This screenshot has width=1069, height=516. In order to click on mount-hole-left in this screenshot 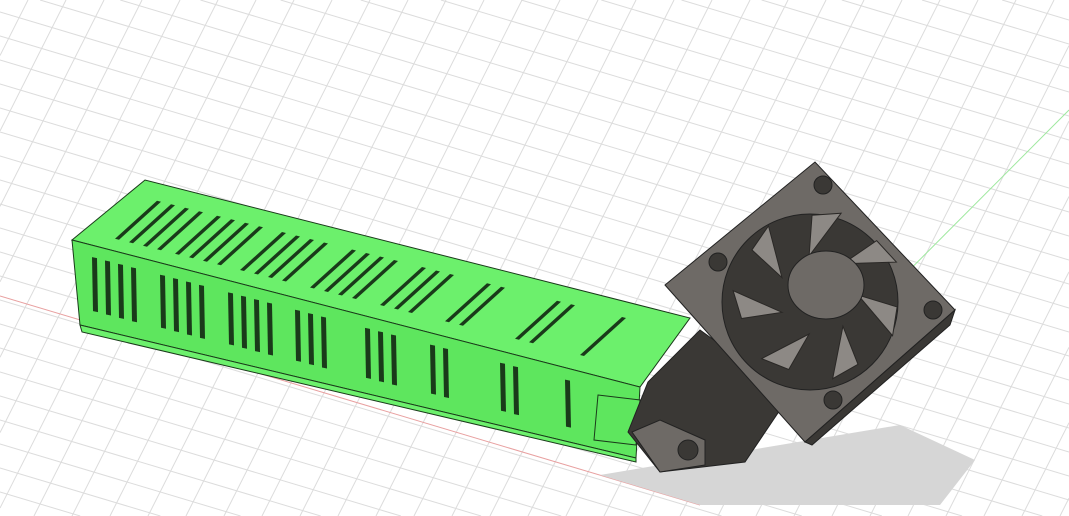, I will do `click(718, 262)`.